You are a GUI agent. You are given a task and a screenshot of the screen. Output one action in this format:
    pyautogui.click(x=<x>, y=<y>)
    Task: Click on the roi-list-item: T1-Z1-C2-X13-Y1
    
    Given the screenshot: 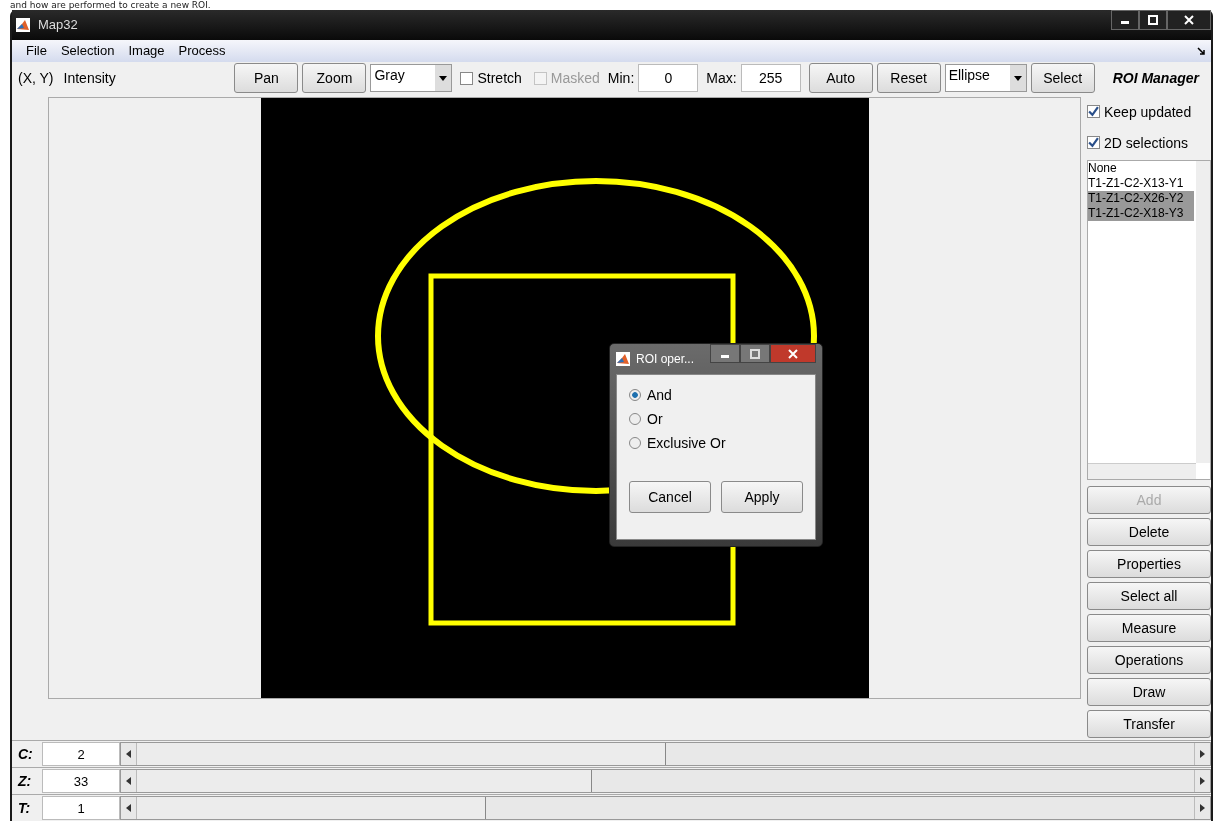 What is the action you would take?
    pyautogui.click(x=1141, y=183)
    